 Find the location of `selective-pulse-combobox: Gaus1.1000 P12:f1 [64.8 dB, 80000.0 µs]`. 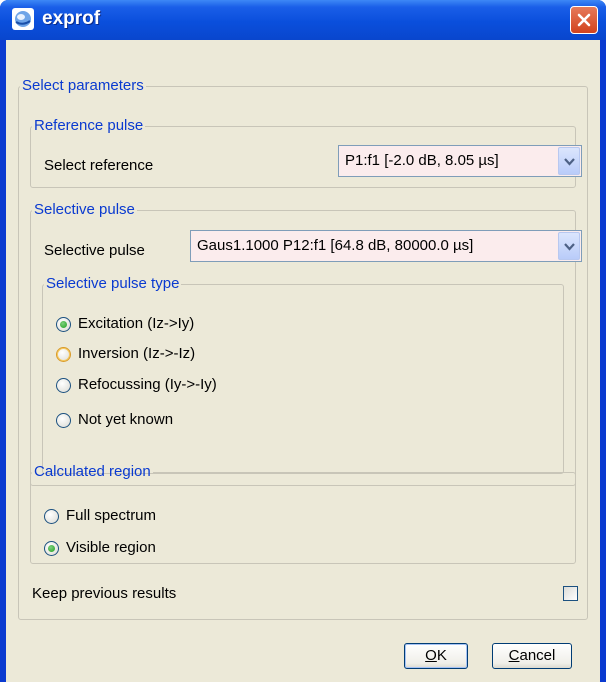

selective-pulse-combobox: Gaus1.1000 P12:f1 [64.8 dB, 80000.0 µs] is located at coordinates (386, 246).